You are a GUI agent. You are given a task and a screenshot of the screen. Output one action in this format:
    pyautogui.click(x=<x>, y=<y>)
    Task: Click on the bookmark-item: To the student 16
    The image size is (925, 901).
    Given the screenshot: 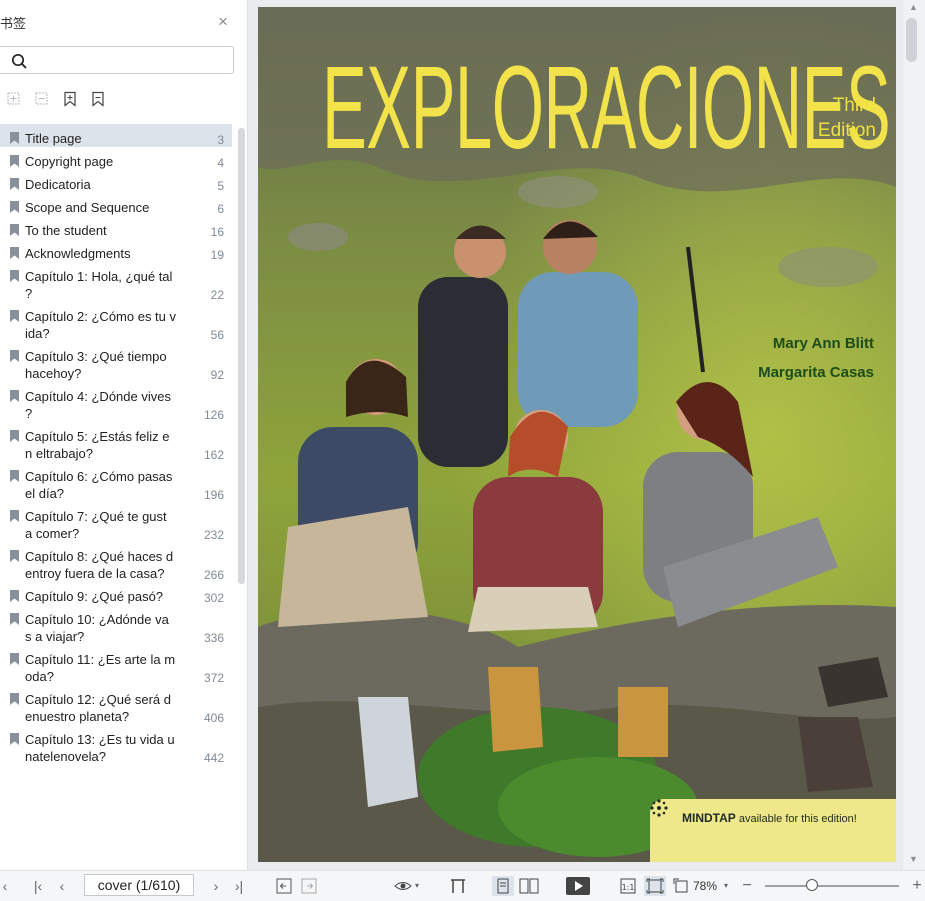 What is the action you would take?
    pyautogui.click(x=116, y=227)
    